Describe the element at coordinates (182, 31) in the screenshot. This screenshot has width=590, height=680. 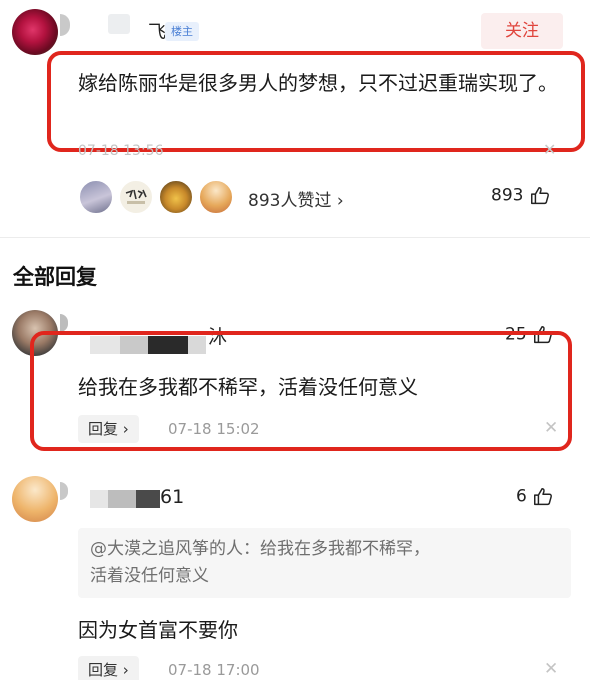
I see `host-badge: 楼主` at that location.